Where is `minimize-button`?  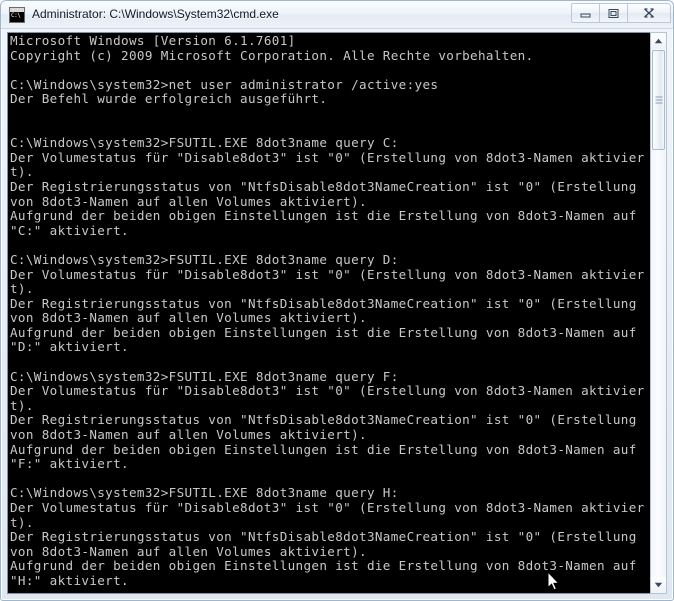 minimize-button is located at coordinates (585, 13).